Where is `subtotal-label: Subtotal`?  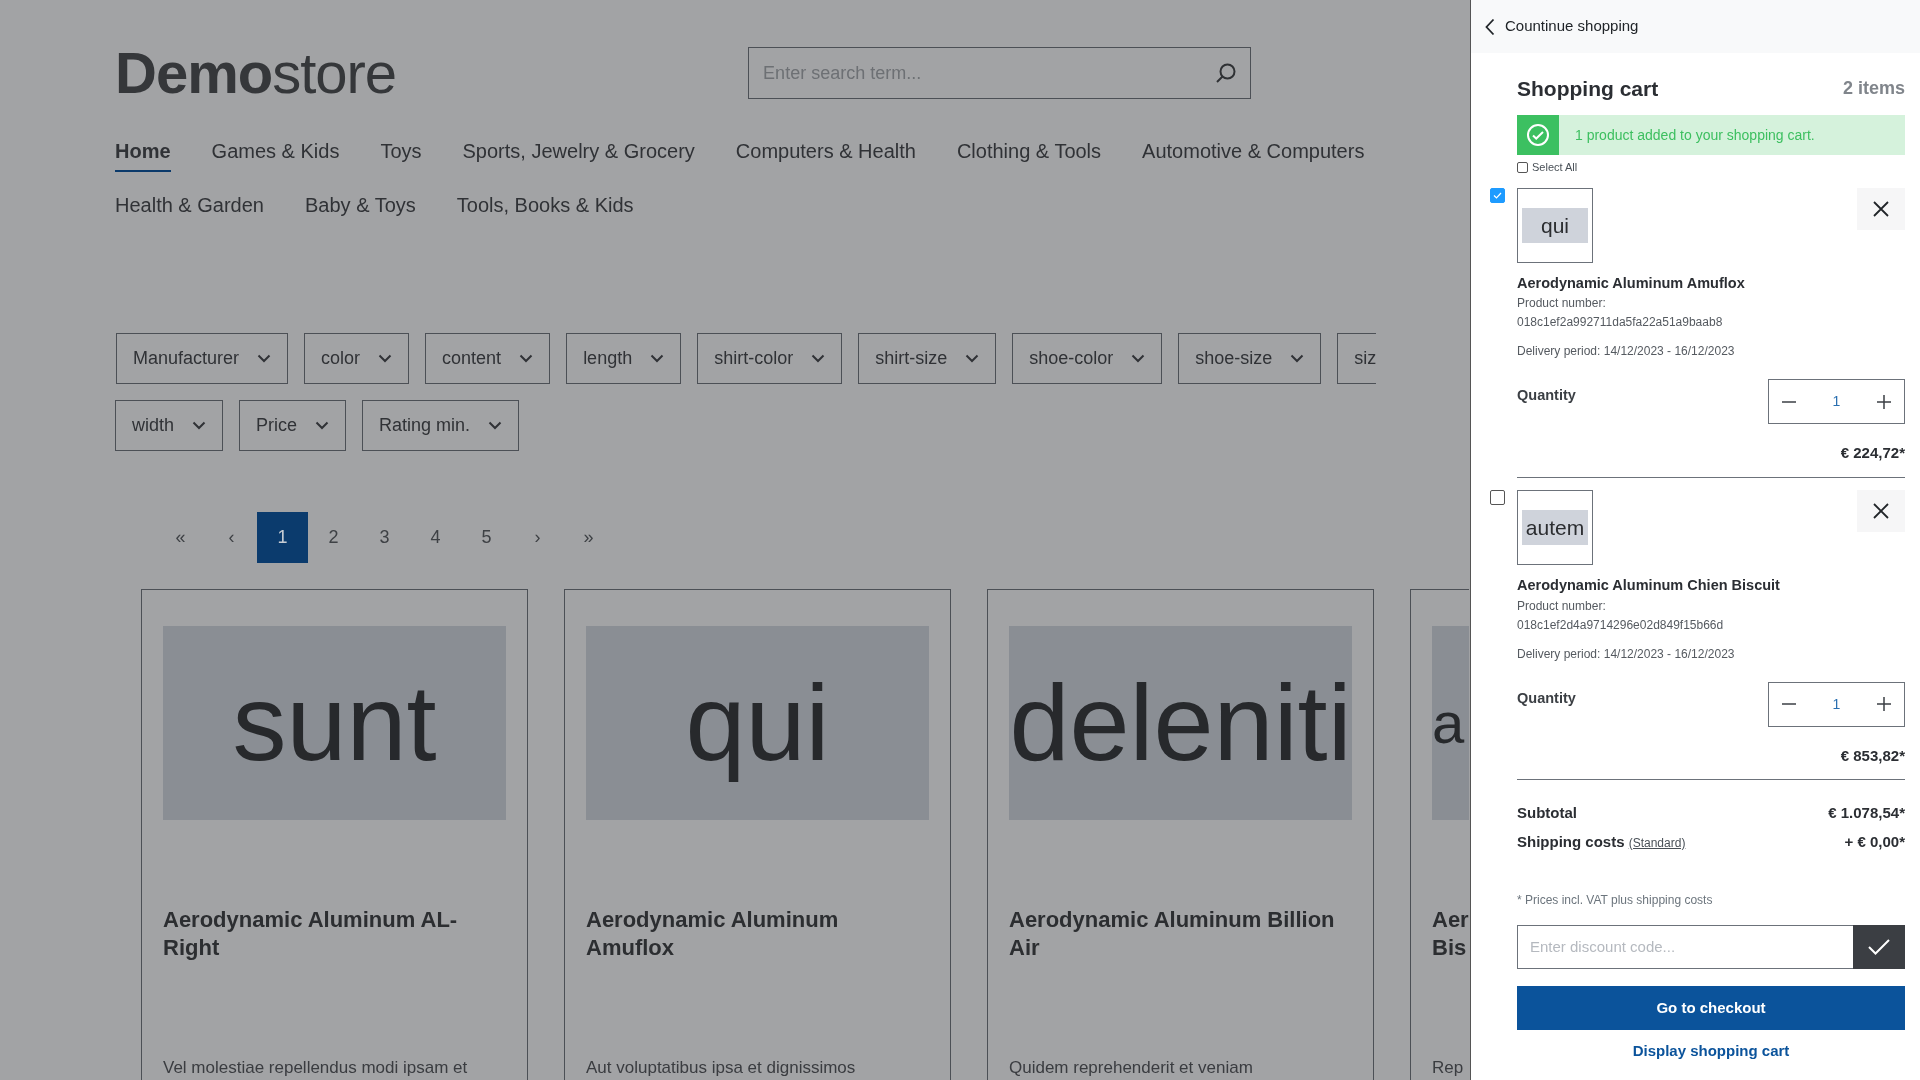
subtotal-label: Subtotal is located at coordinates (1547, 813).